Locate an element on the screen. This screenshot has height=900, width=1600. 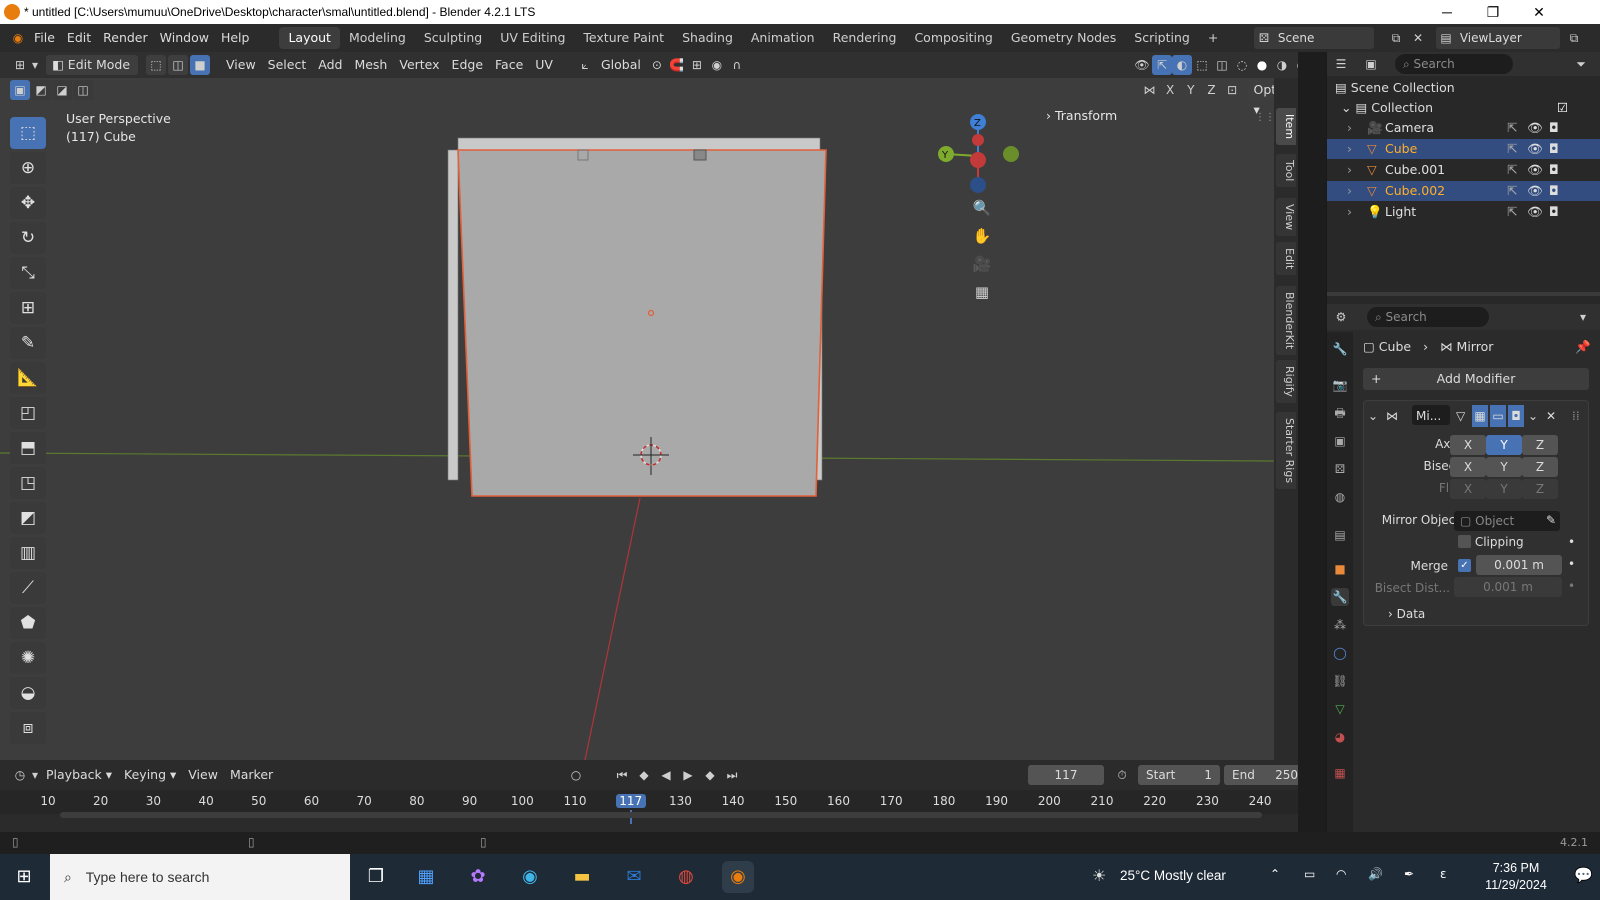
select-new-icon: ▣ is located at coordinates (20, 90).